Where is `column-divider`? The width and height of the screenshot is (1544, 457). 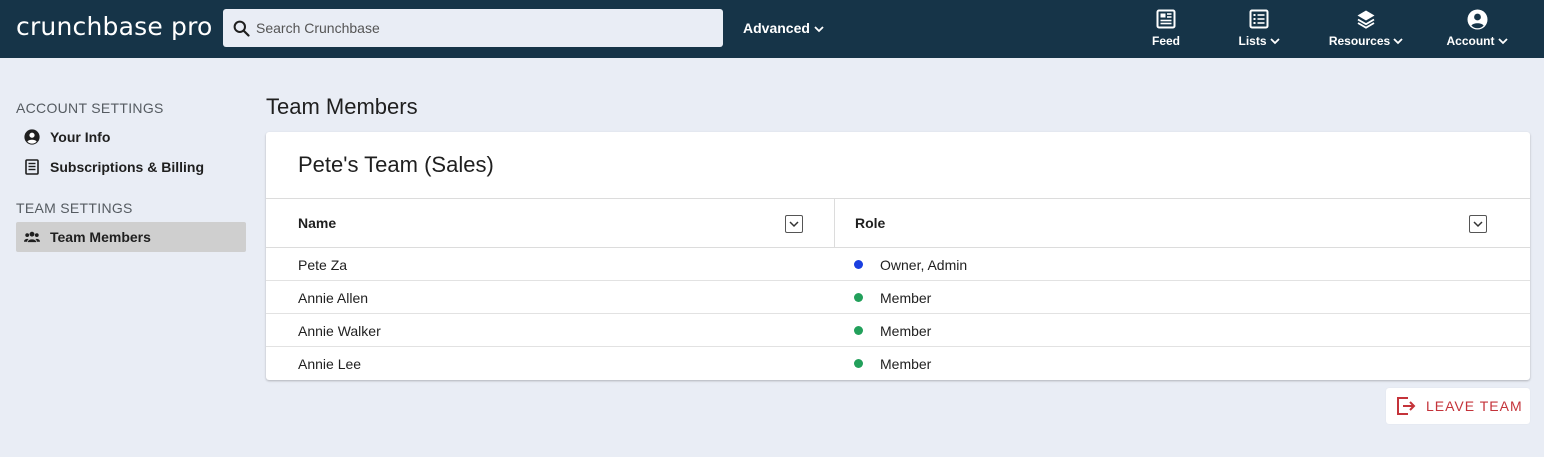 column-divider is located at coordinates (834, 223).